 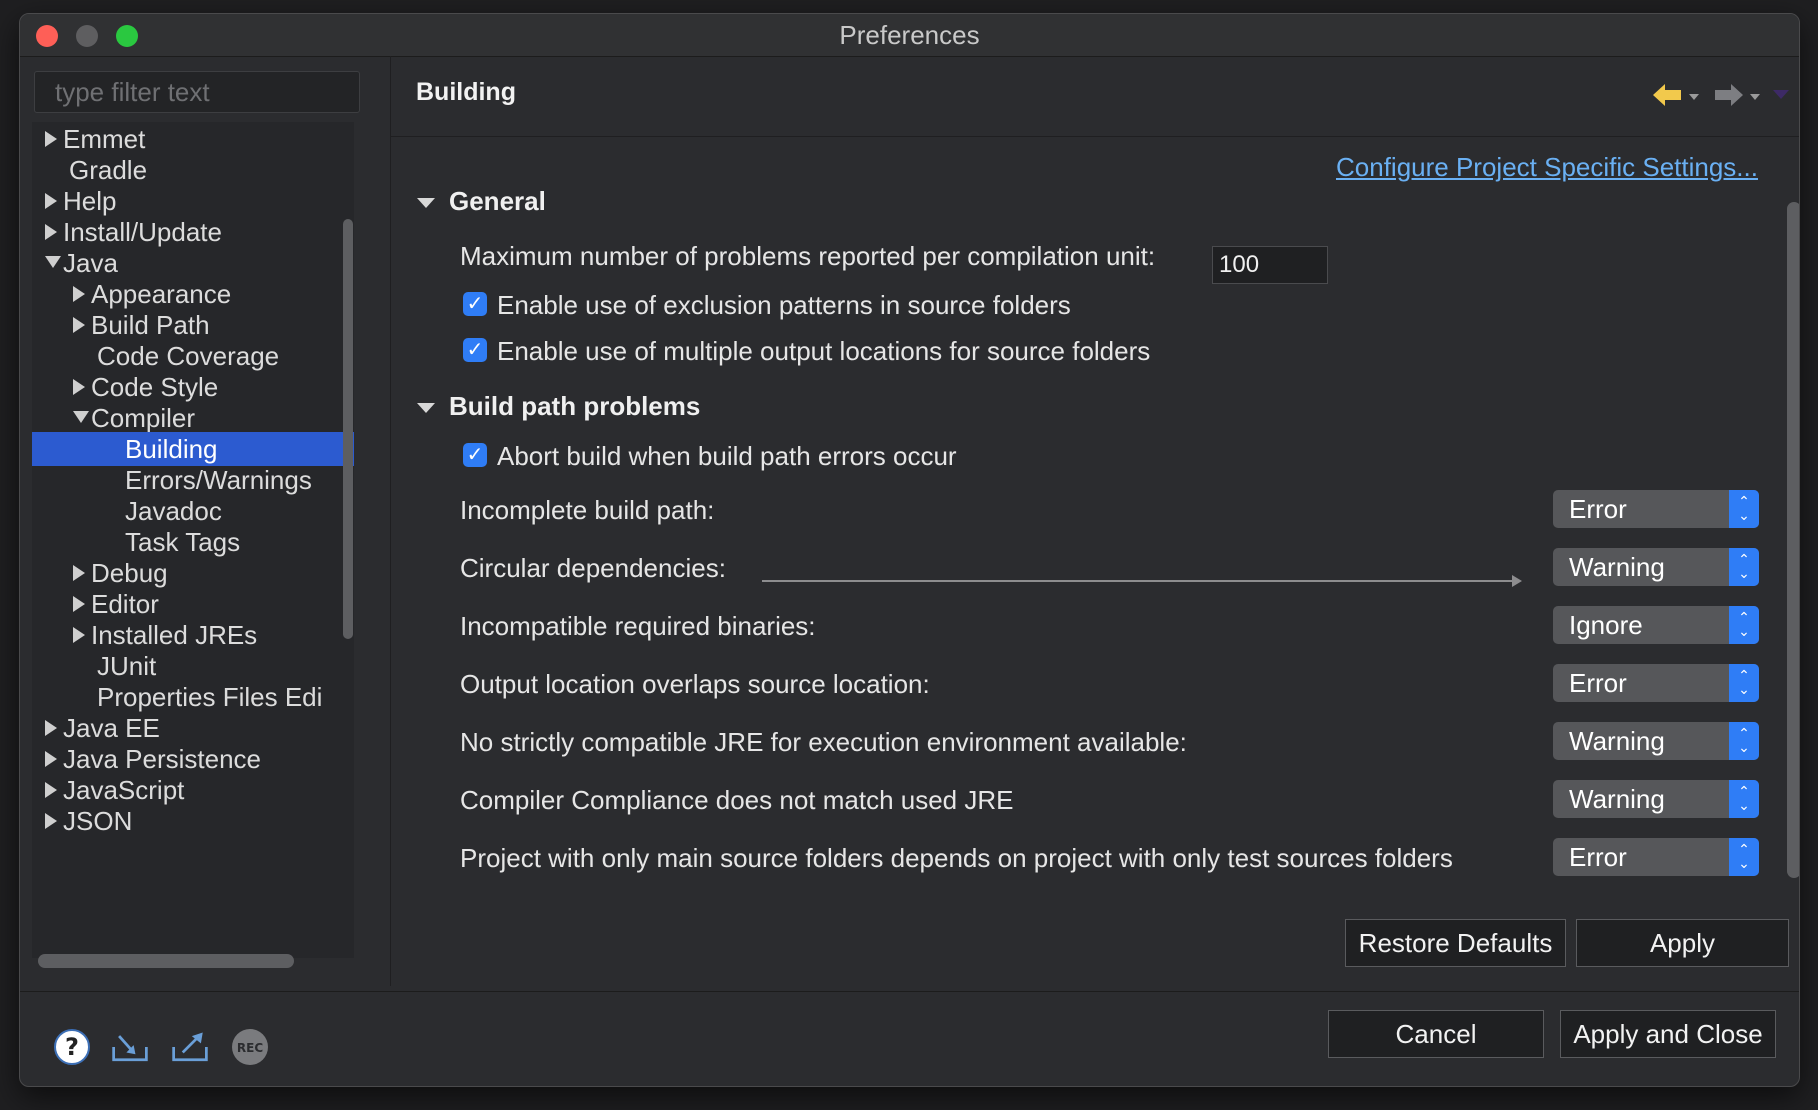 I want to click on tree-item-help: Help, so click(x=191, y=201).